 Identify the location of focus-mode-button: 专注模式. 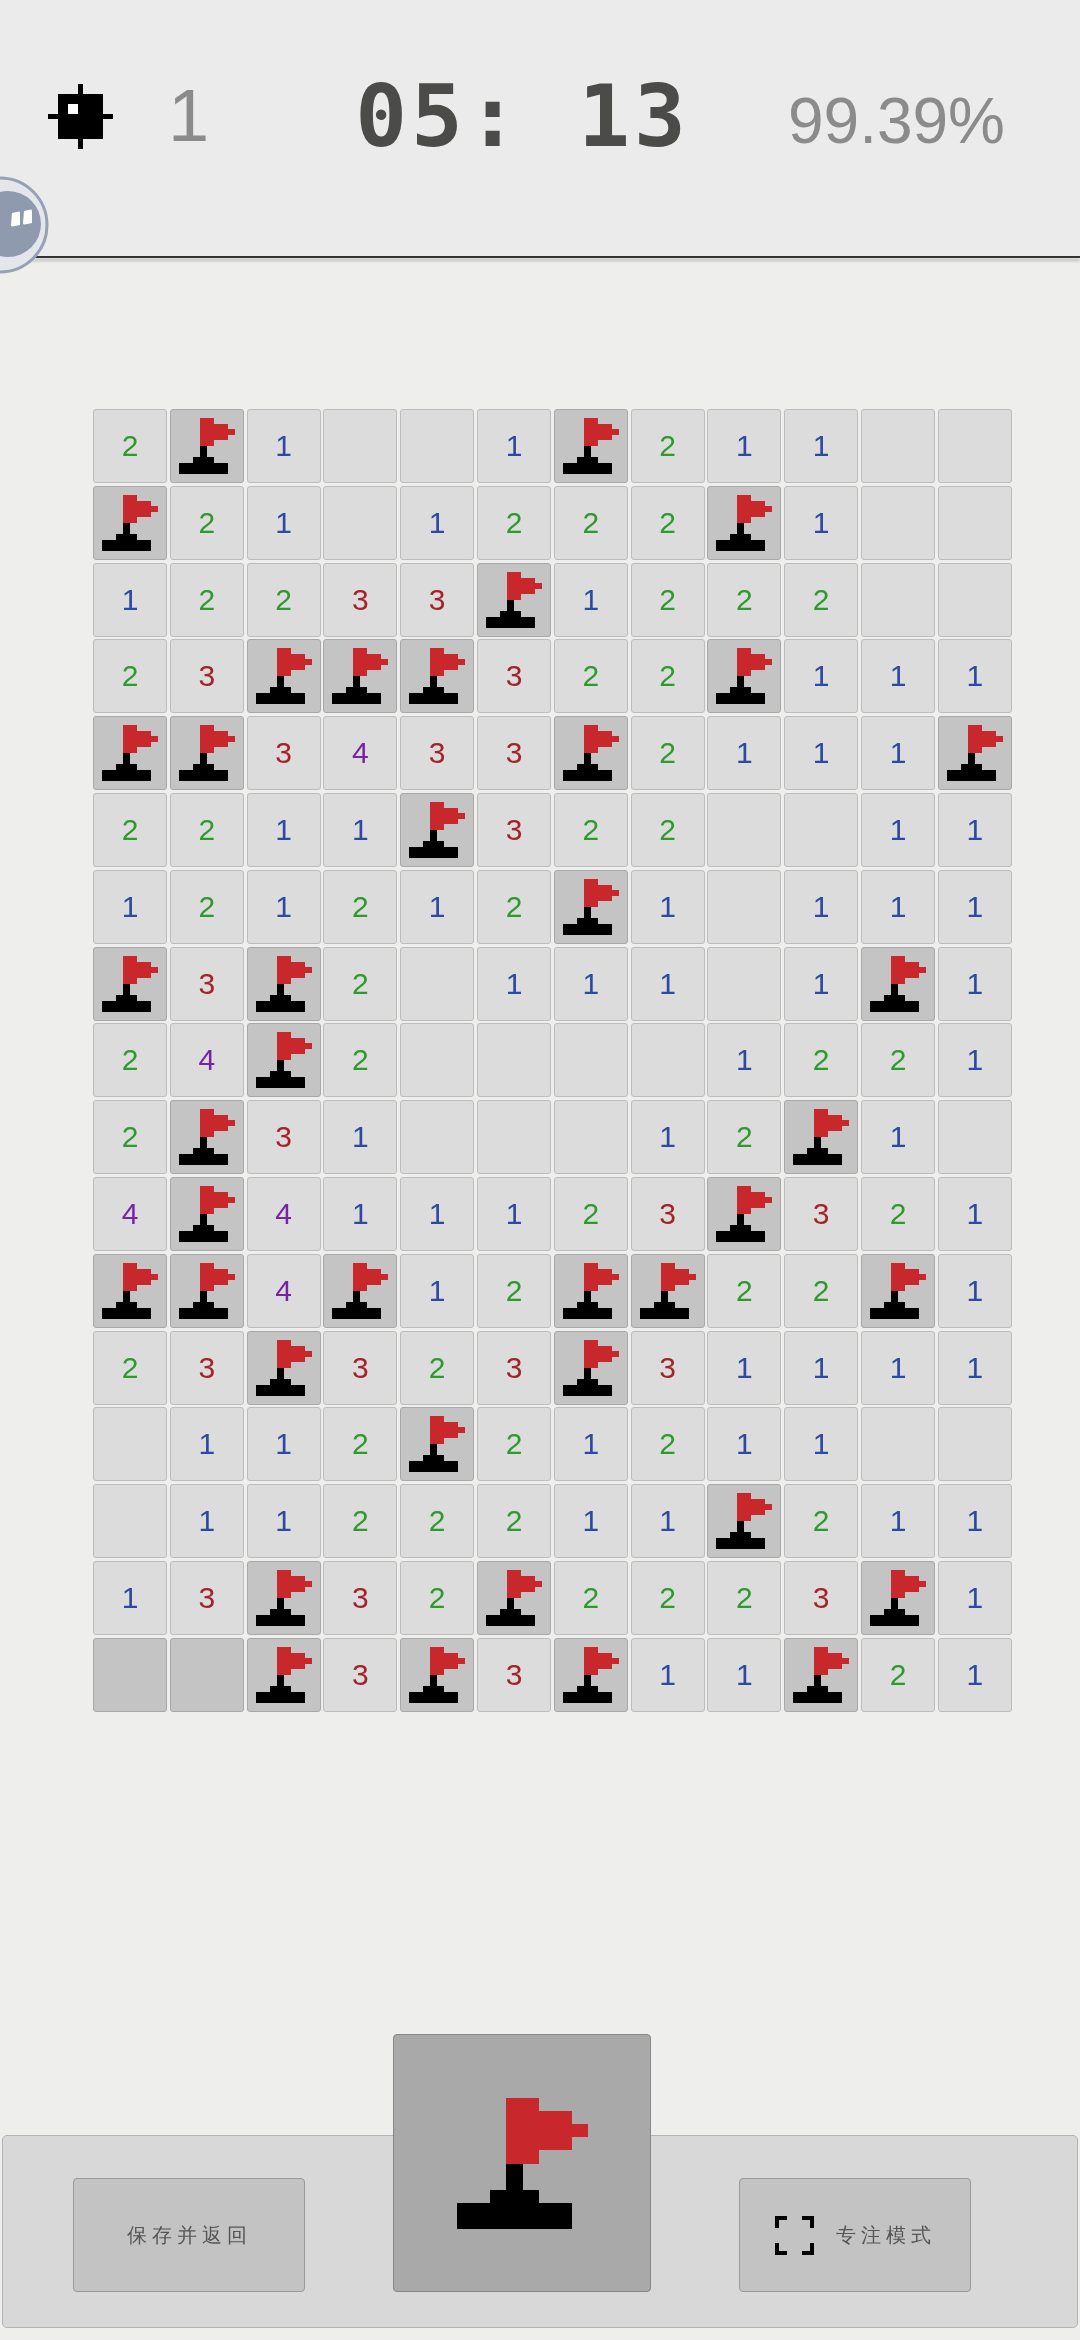
(855, 2235).